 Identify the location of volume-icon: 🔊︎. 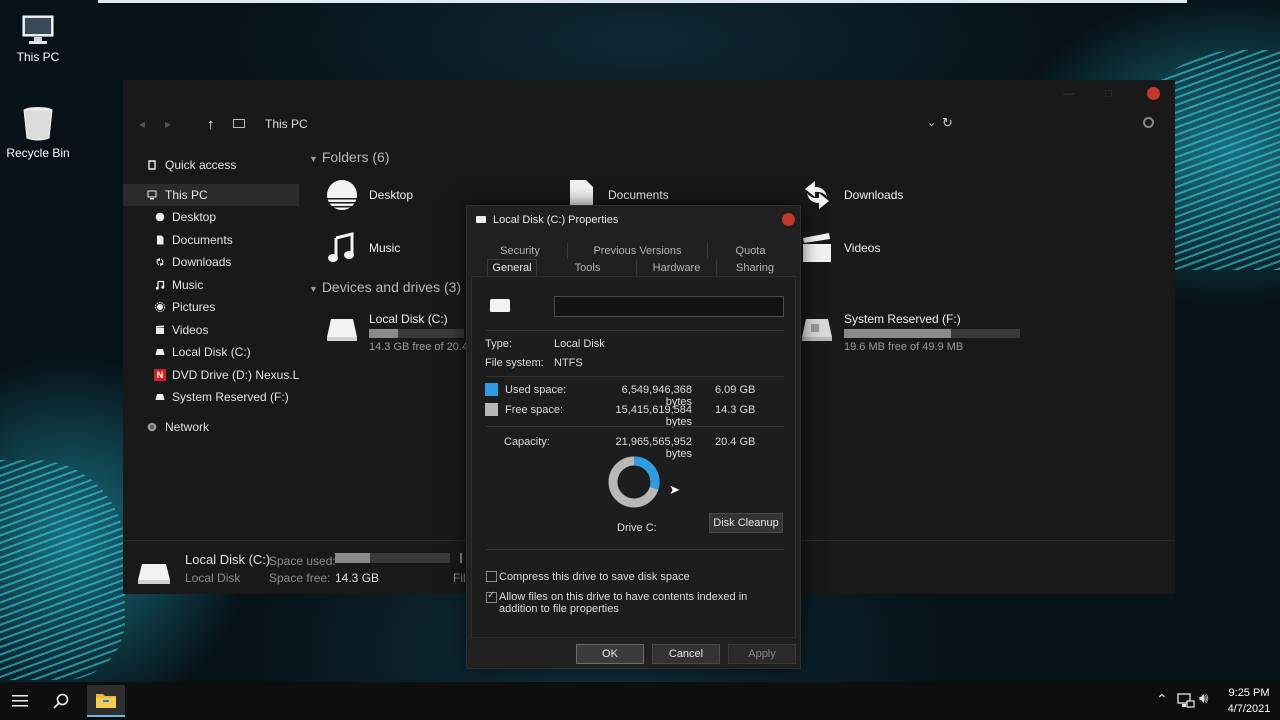
(1203, 698).